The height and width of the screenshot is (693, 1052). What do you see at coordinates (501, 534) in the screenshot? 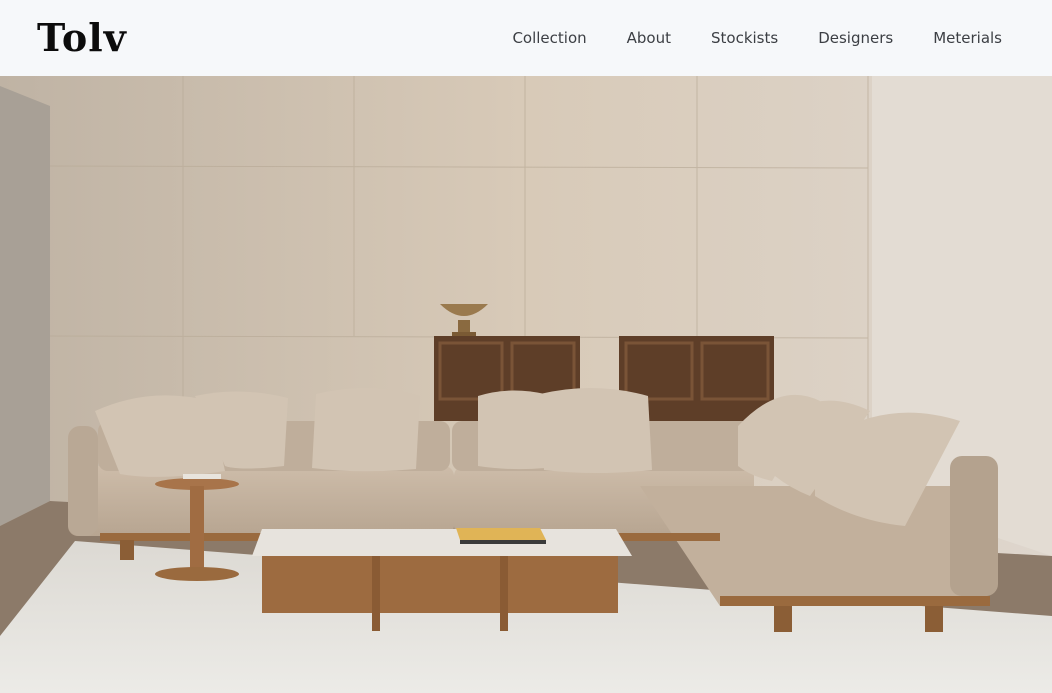
I see `book` at bounding box center [501, 534].